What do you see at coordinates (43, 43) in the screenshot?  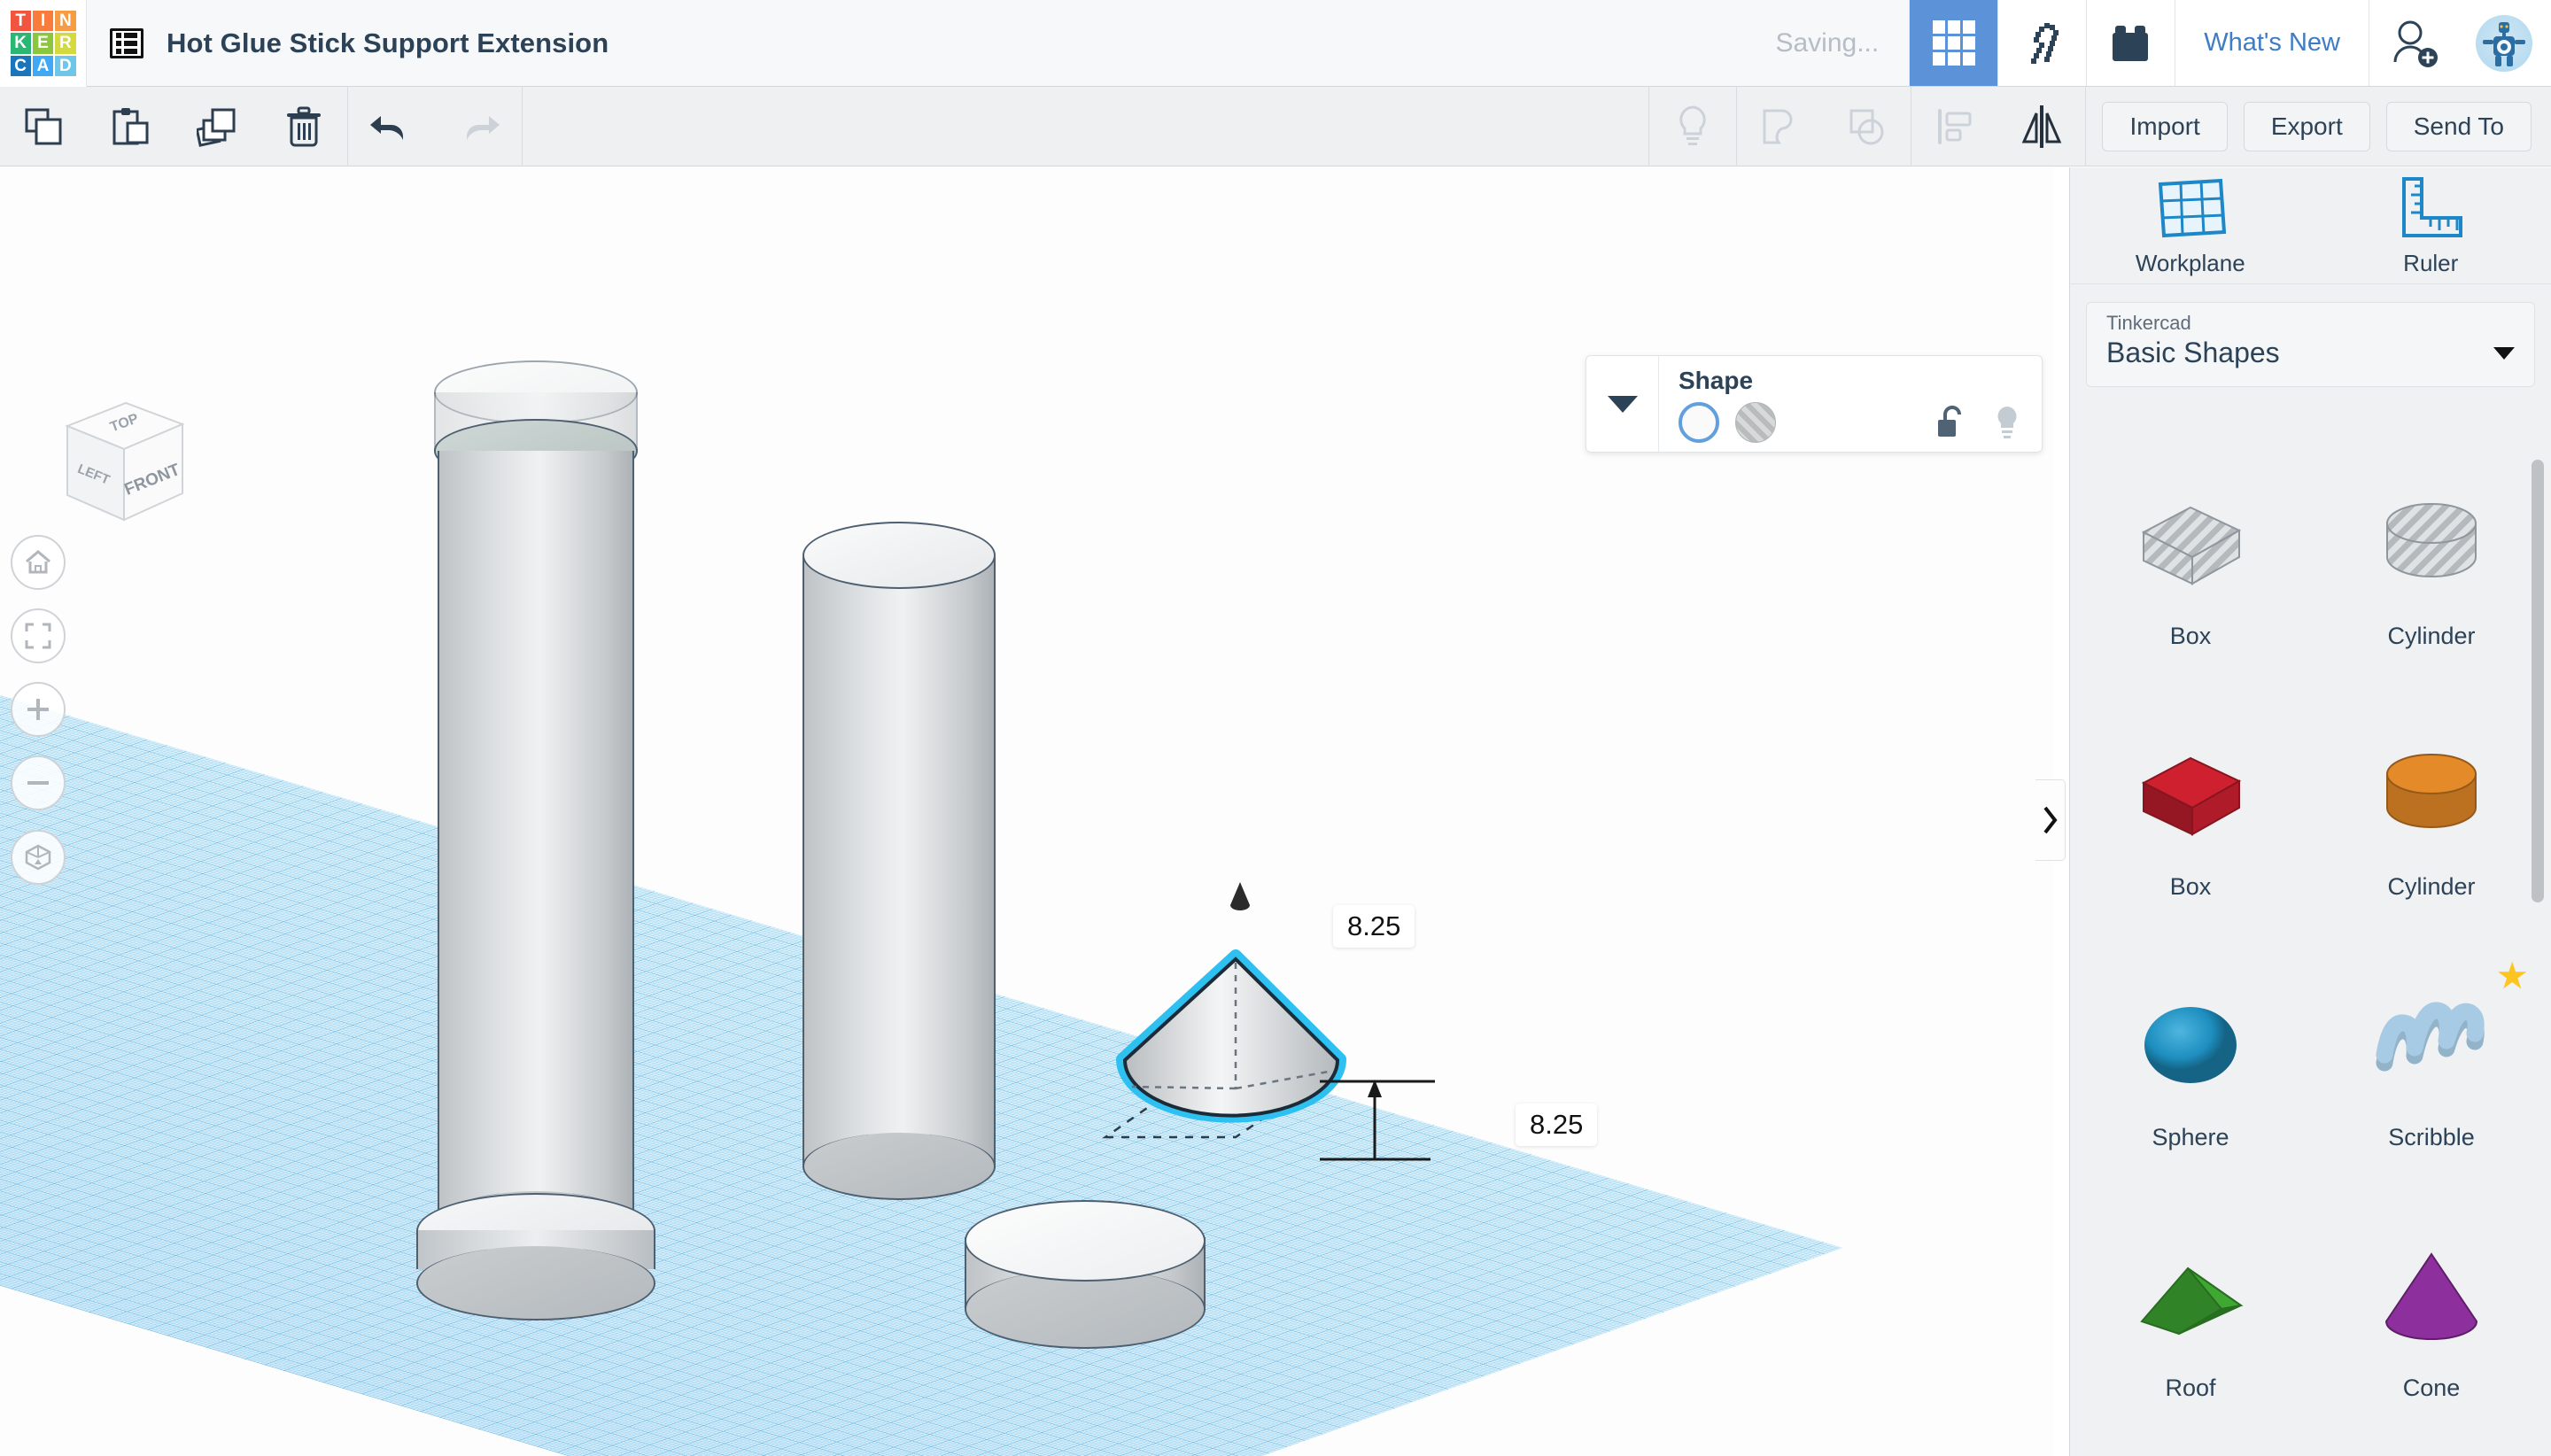 I see `tinkercad-logo: TIN KER CAD` at bounding box center [43, 43].